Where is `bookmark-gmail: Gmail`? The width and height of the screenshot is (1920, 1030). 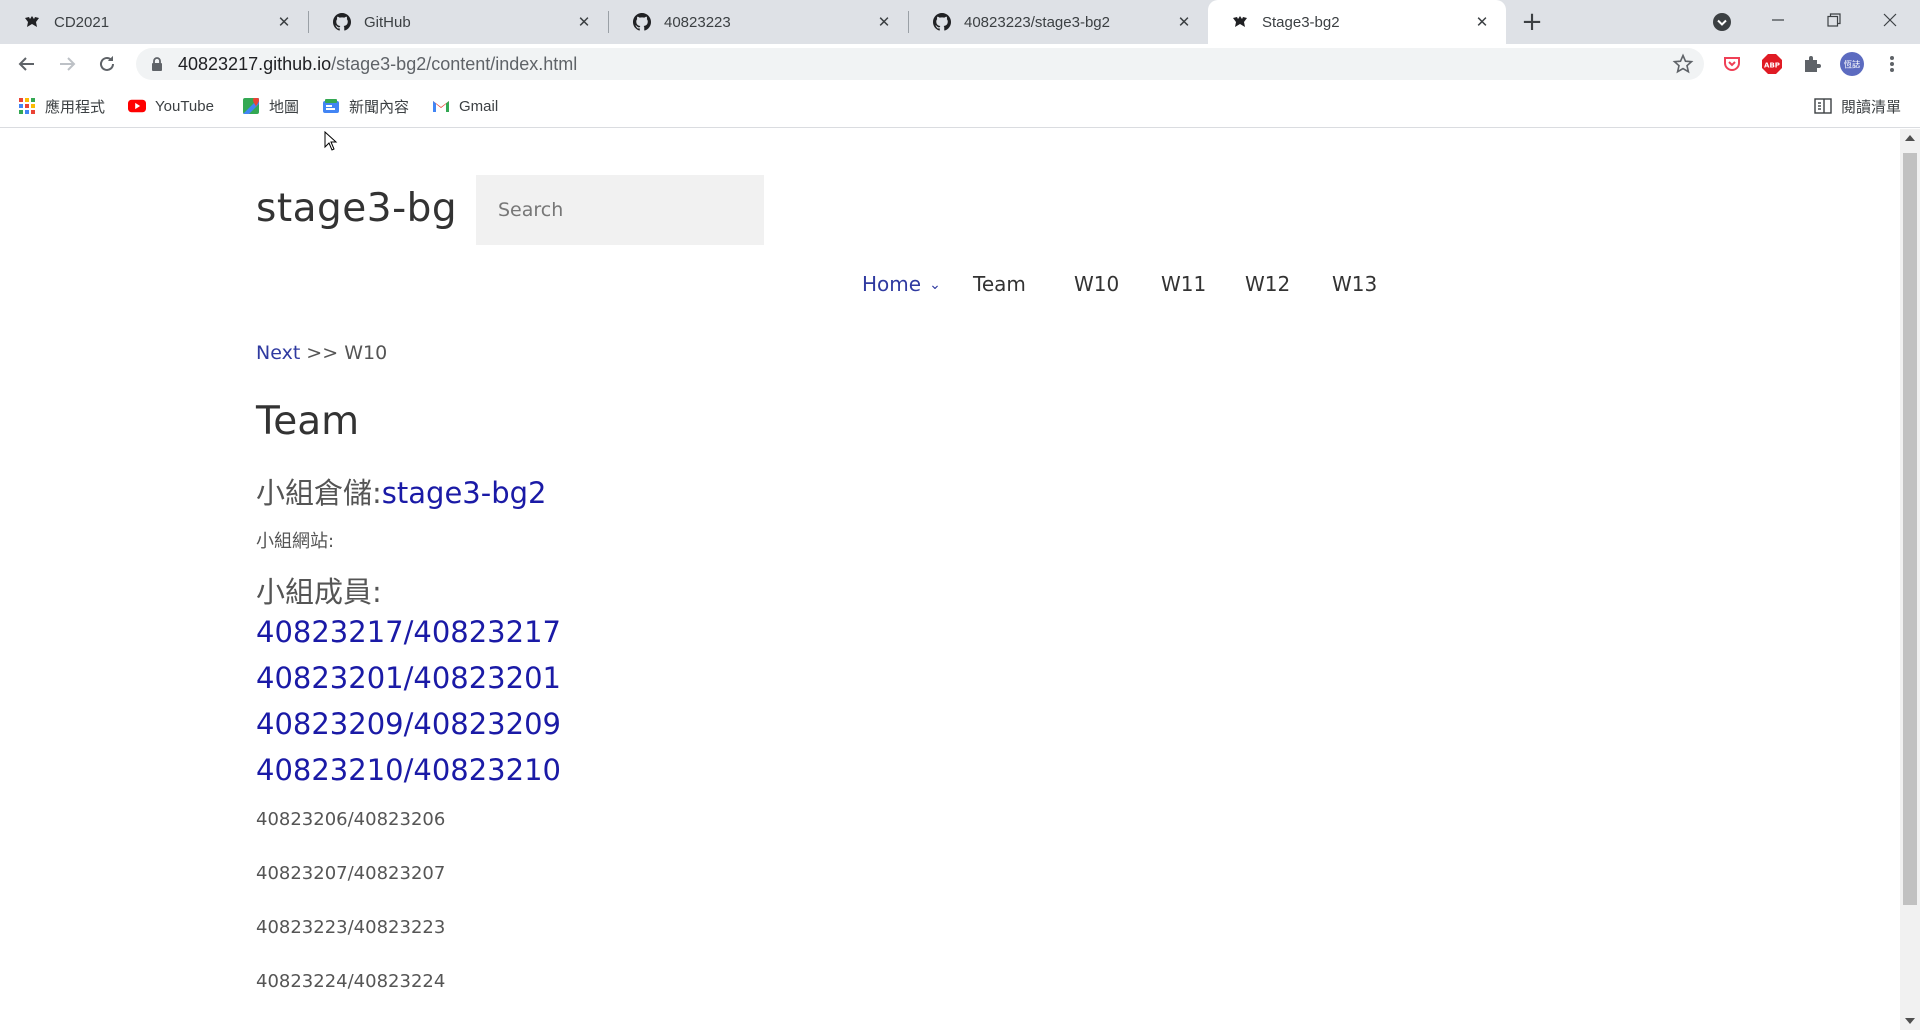 bookmark-gmail: Gmail is located at coordinates (465, 106).